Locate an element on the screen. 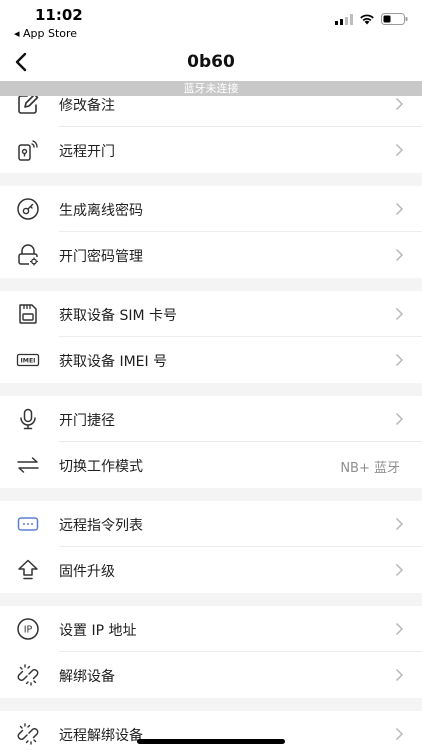 This screenshot has width=422, height=750. remote-door-icon is located at coordinates (28, 150).